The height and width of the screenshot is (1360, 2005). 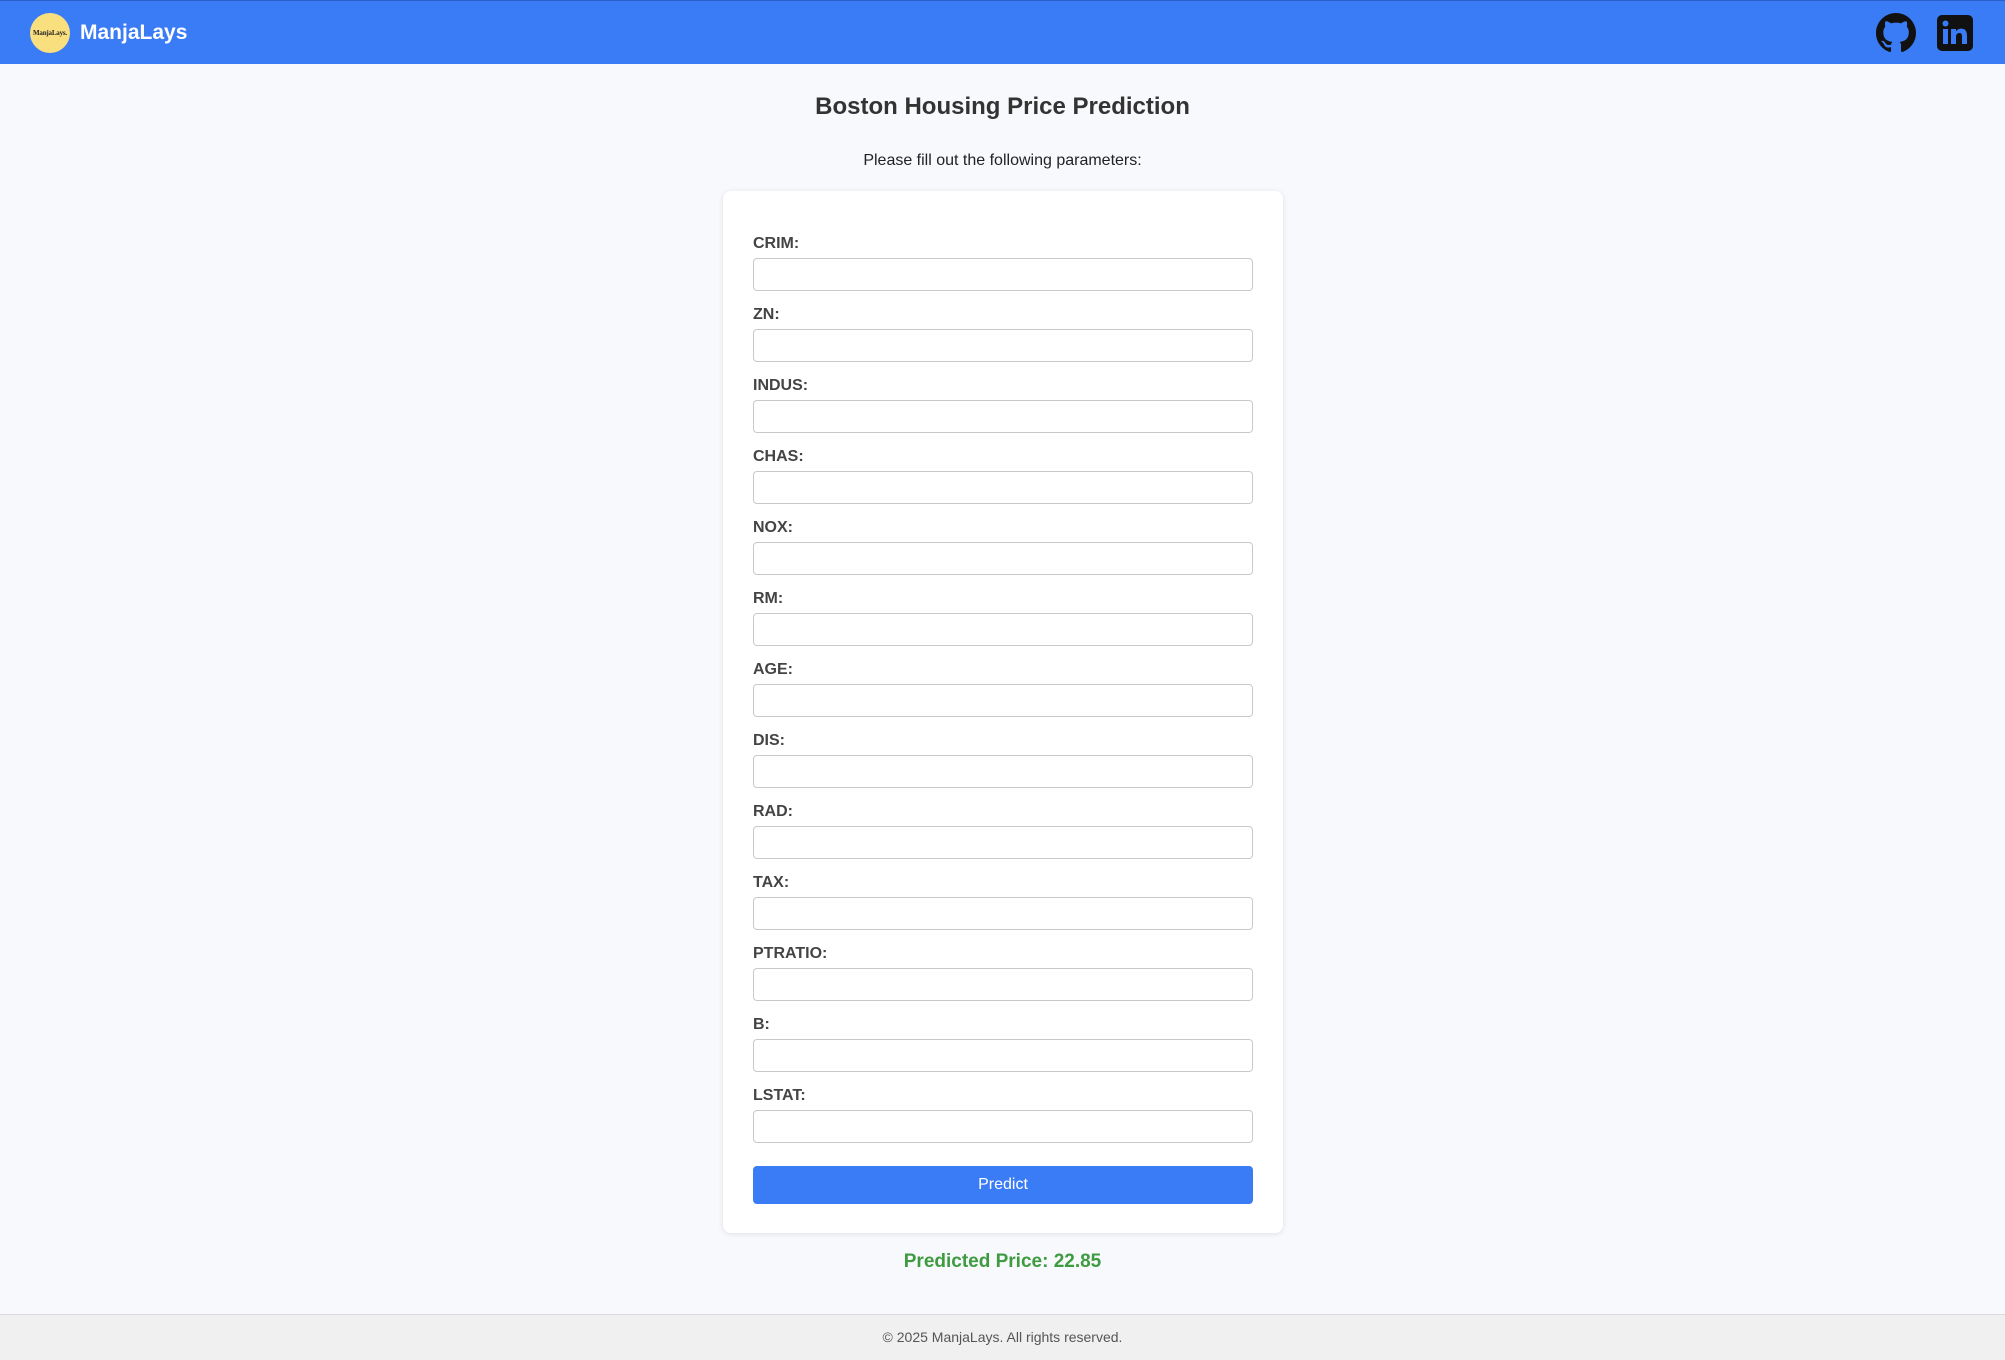 What do you see at coordinates (1003, 1055) in the screenshot?
I see `b-input` at bounding box center [1003, 1055].